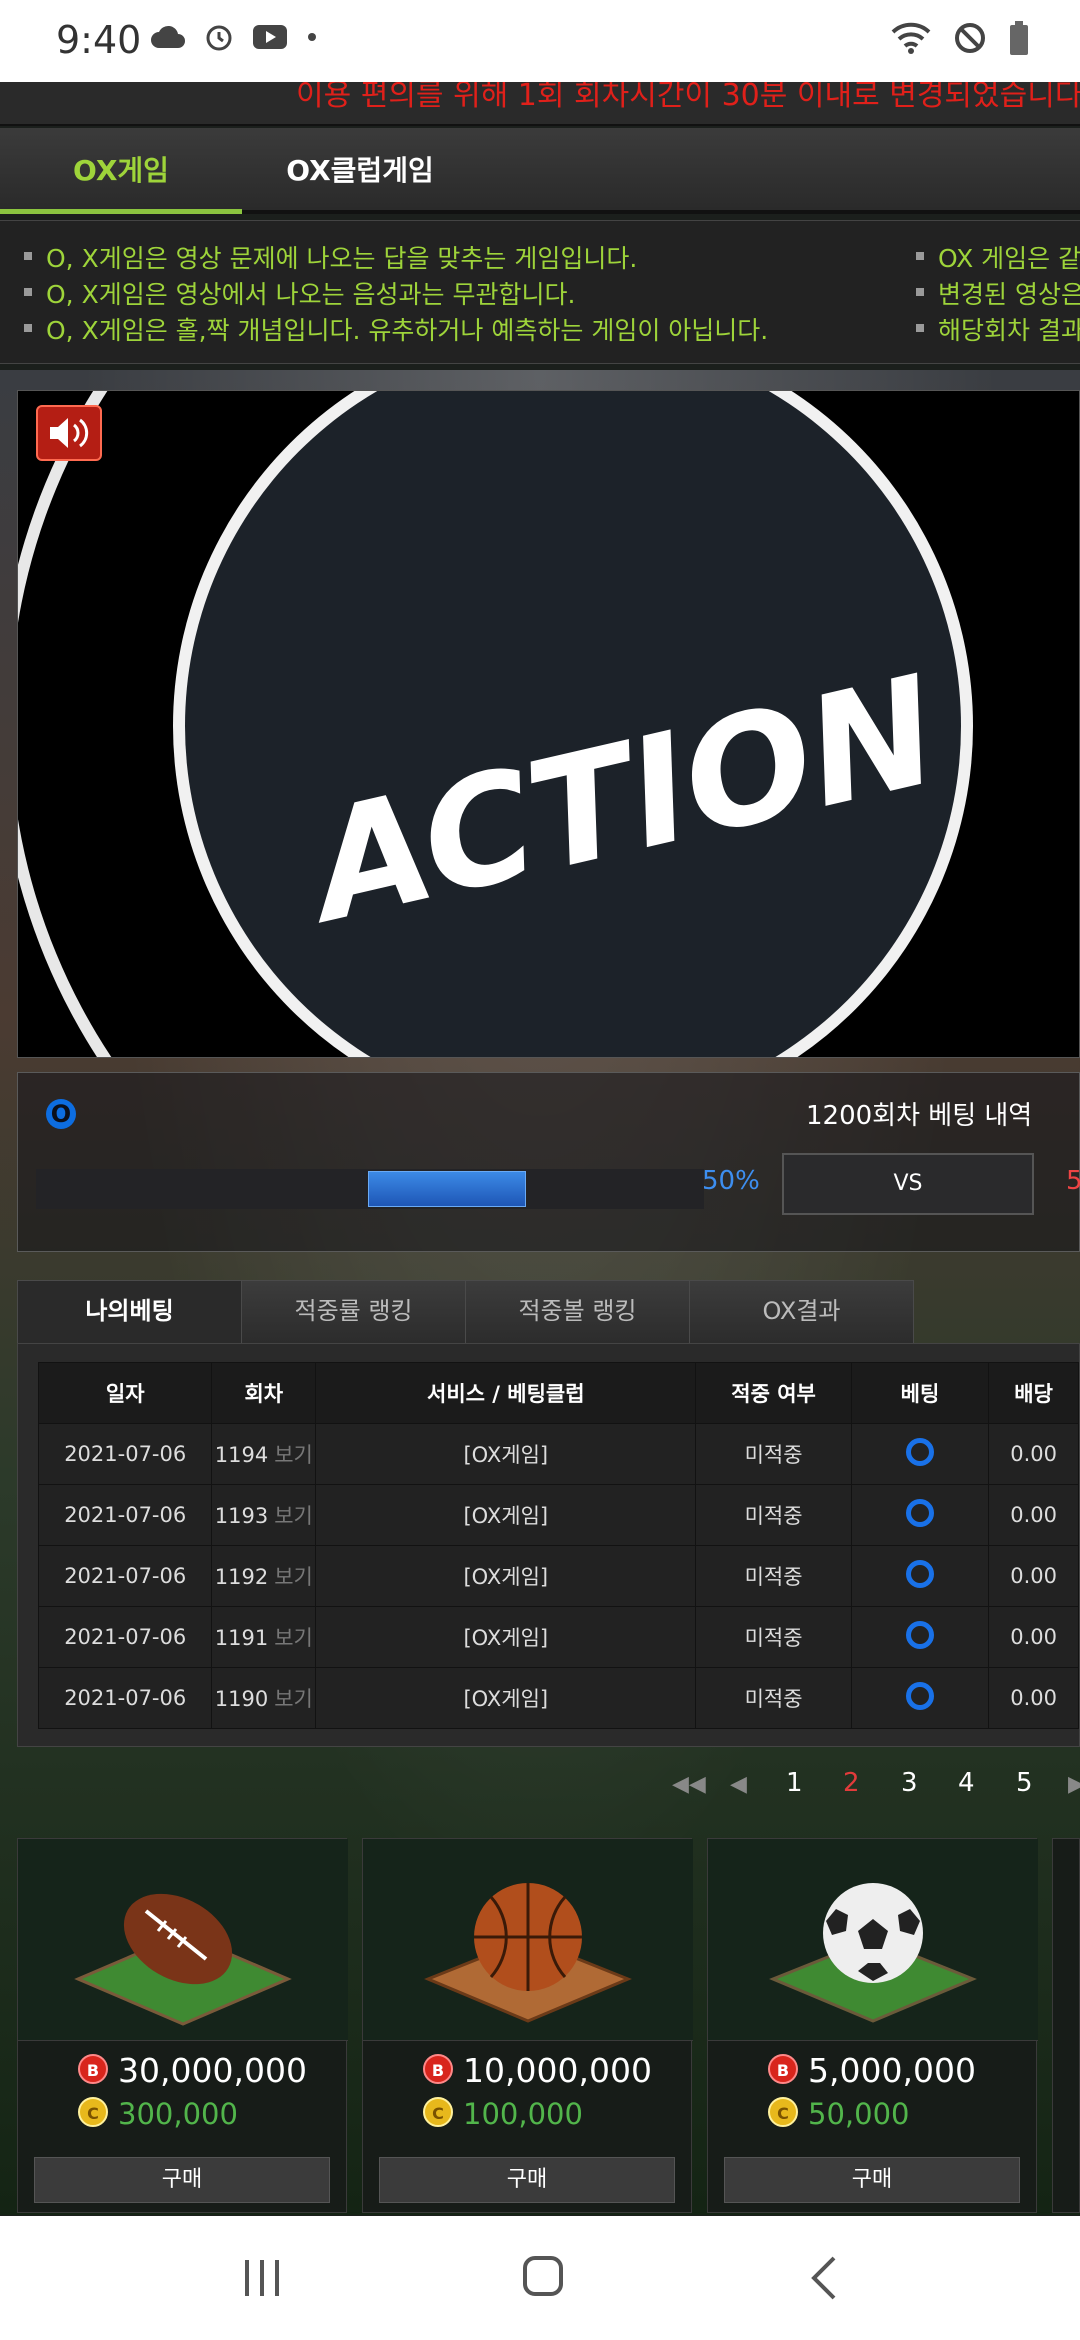 This screenshot has width=1080, height=2340. What do you see at coordinates (794, 1783) in the screenshot?
I see `page-1: 1` at bounding box center [794, 1783].